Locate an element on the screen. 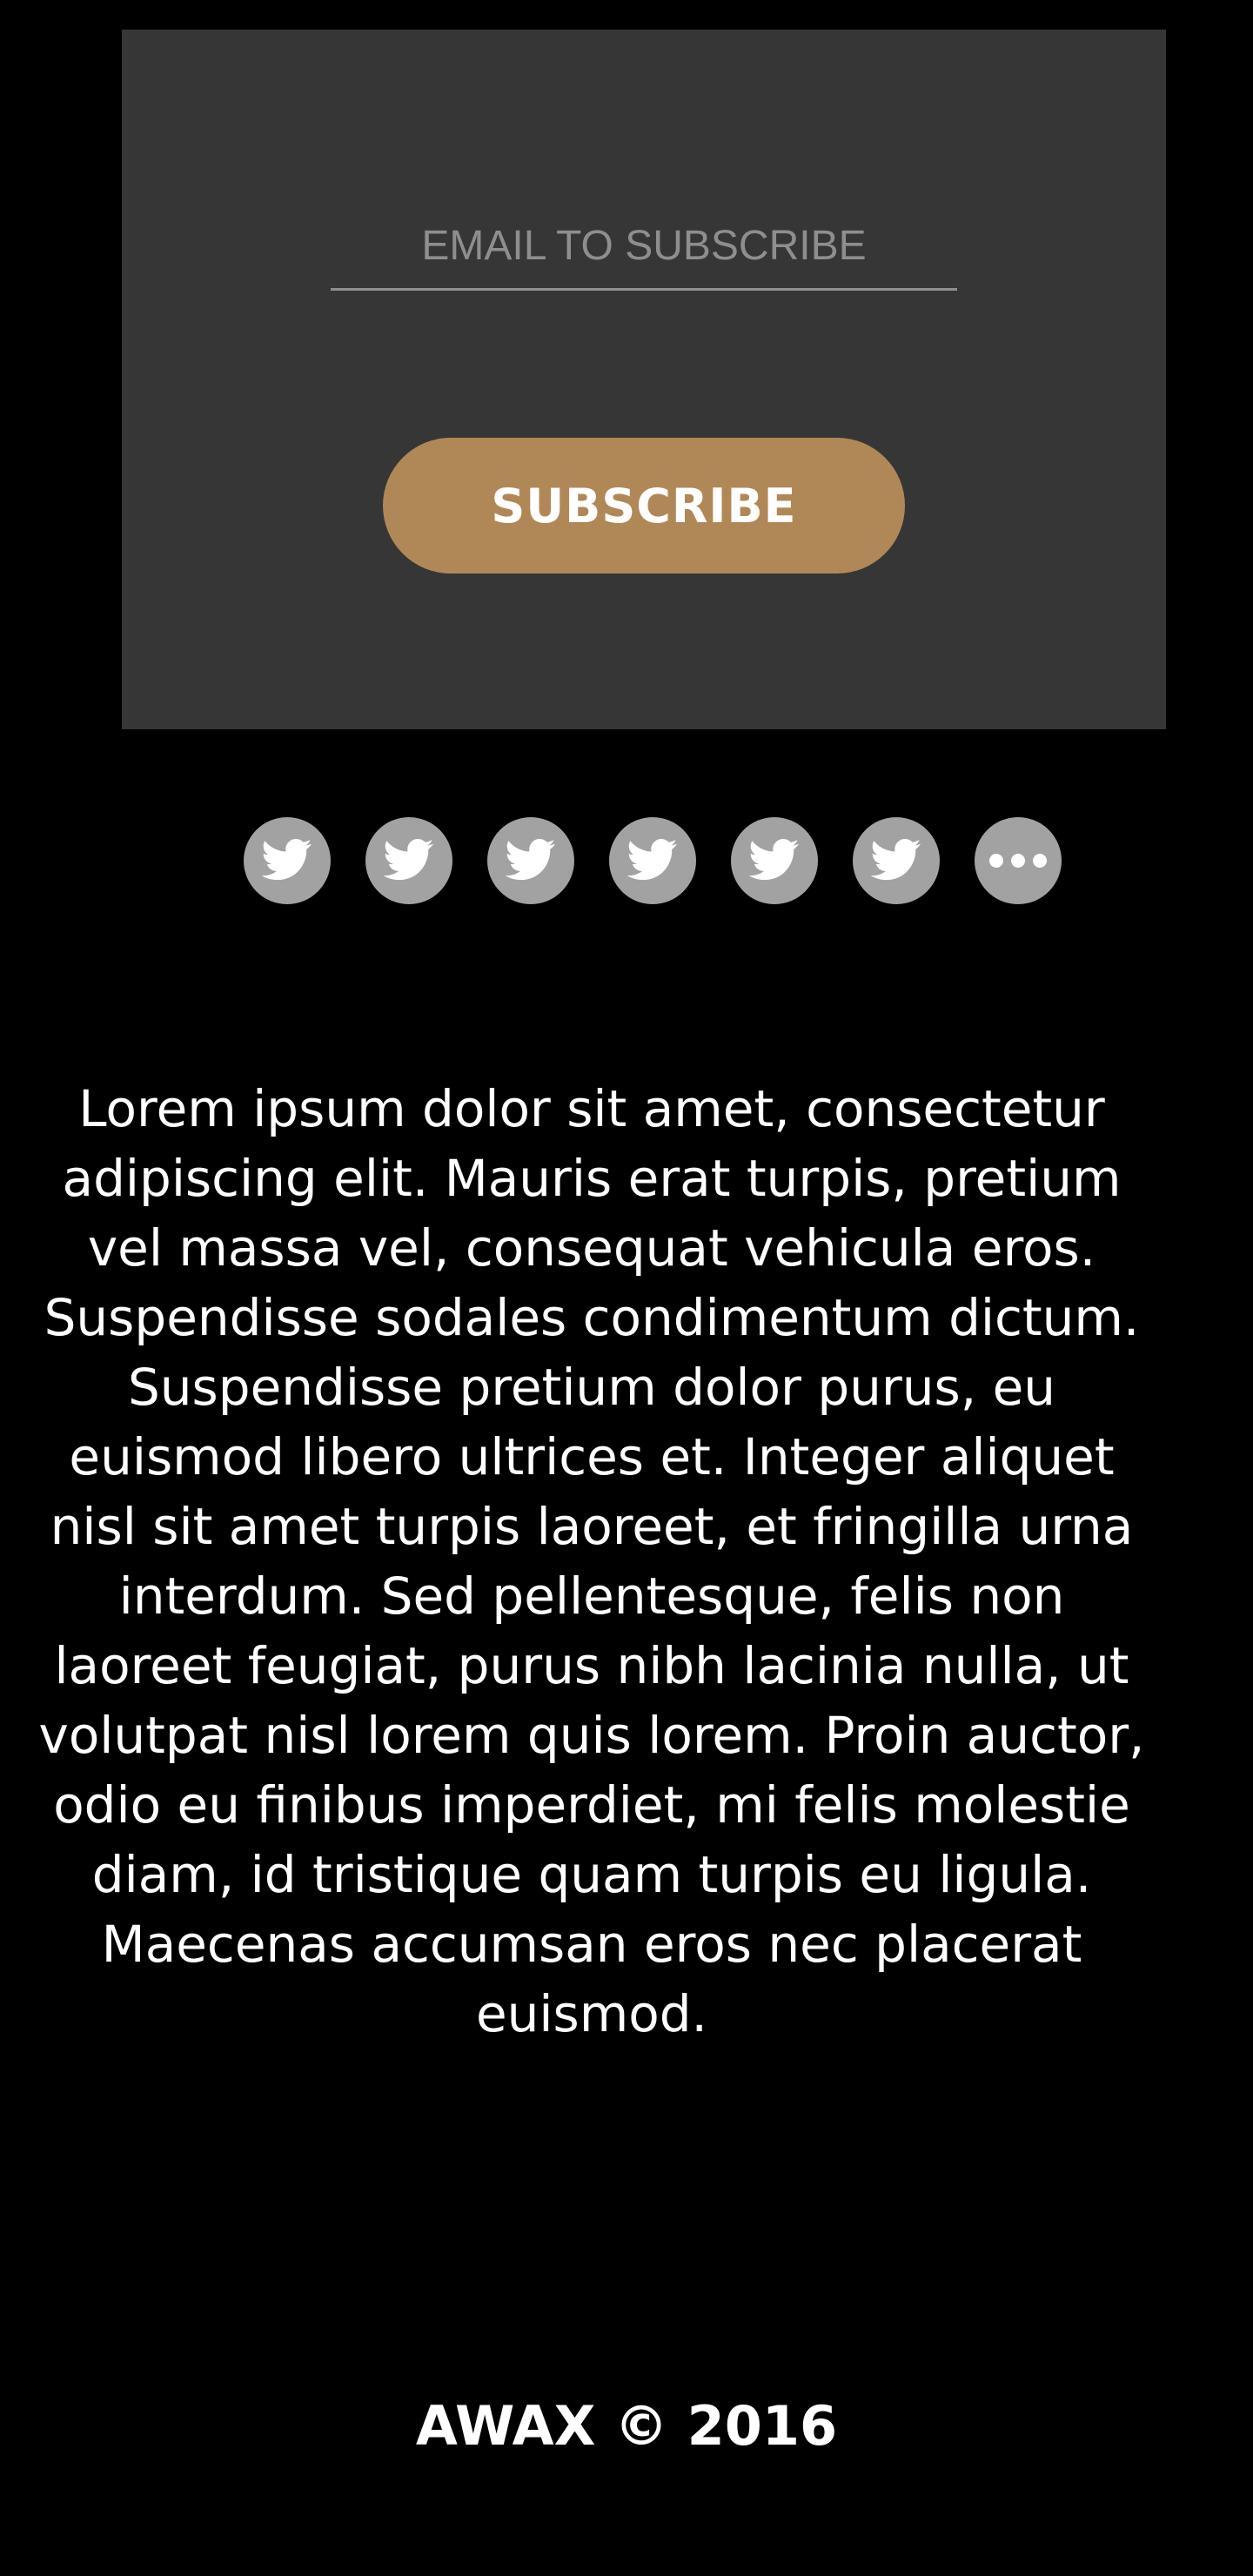 This screenshot has height=2576, width=1253. email-field is located at coordinates (644, 247).